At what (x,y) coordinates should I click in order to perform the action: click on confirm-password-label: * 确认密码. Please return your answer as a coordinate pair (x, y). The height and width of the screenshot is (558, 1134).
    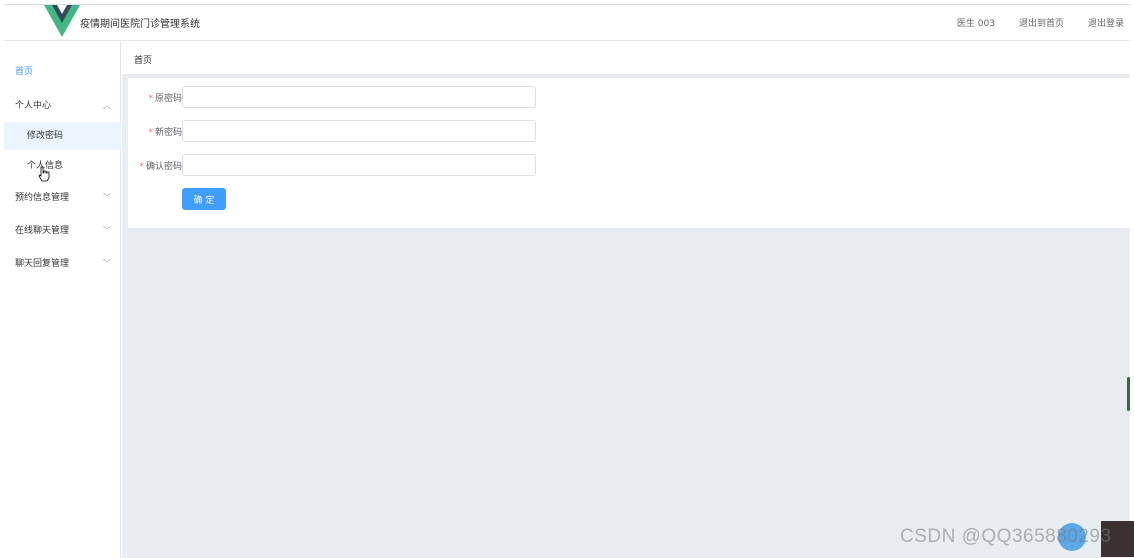
    Looking at the image, I should click on (160, 165).